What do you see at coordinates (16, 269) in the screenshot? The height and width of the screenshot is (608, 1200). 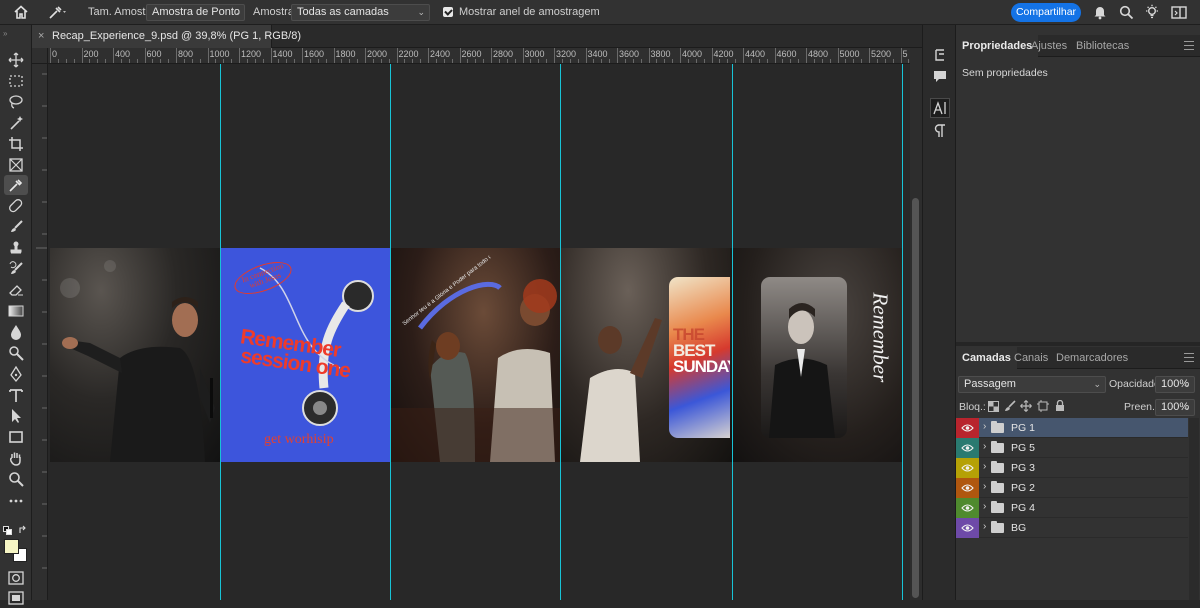 I see `history-brush-tool-icon` at bounding box center [16, 269].